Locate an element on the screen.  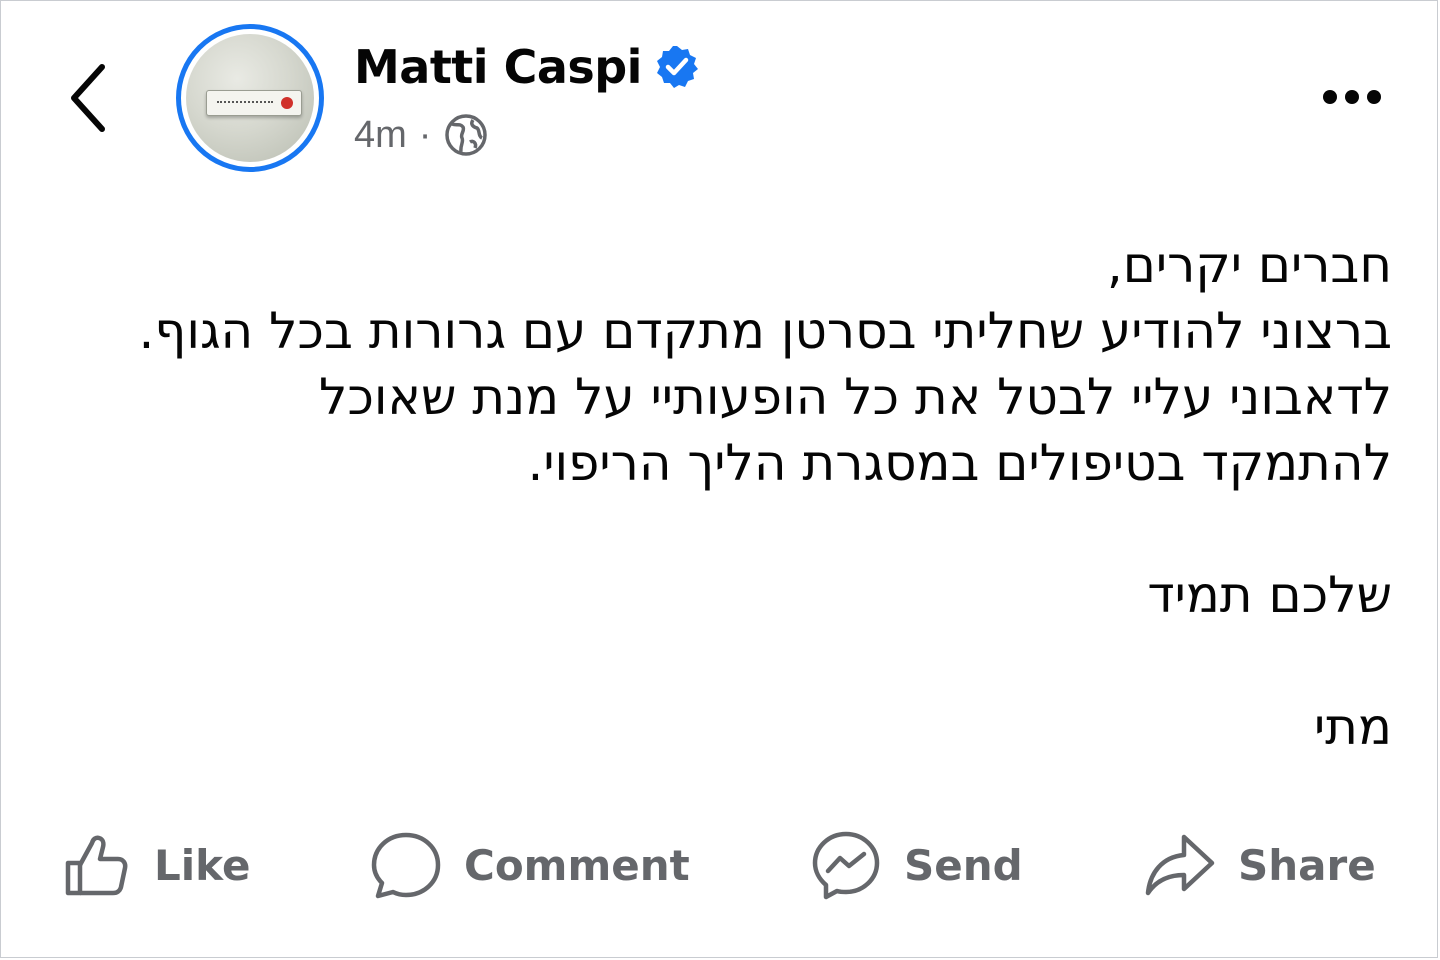
comment-label: Comment is located at coordinates (577, 865).